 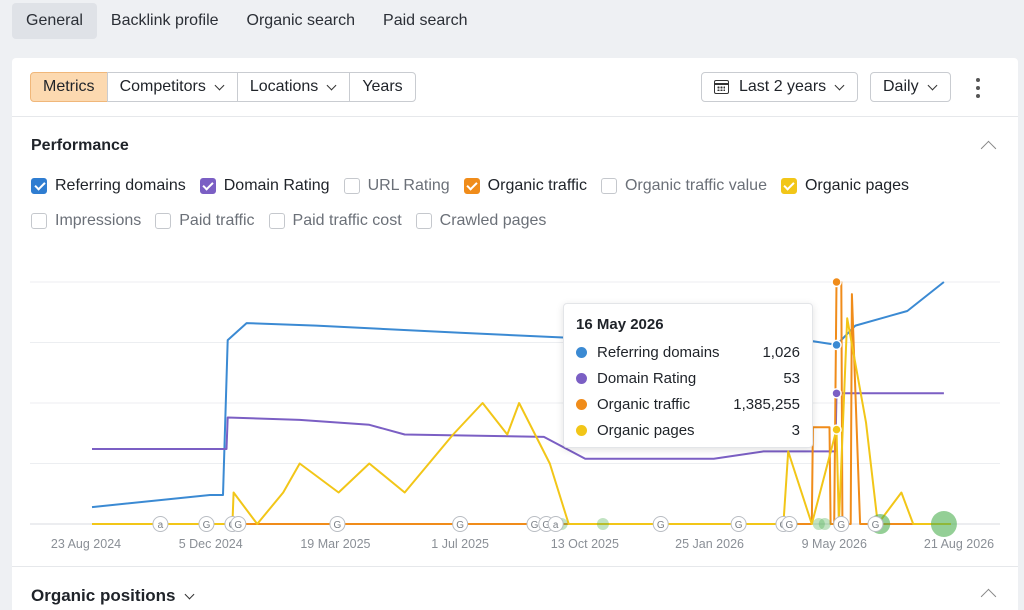 I want to click on tooltip-row-domain-rating: Domain Rating 53, so click(x=688, y=378).